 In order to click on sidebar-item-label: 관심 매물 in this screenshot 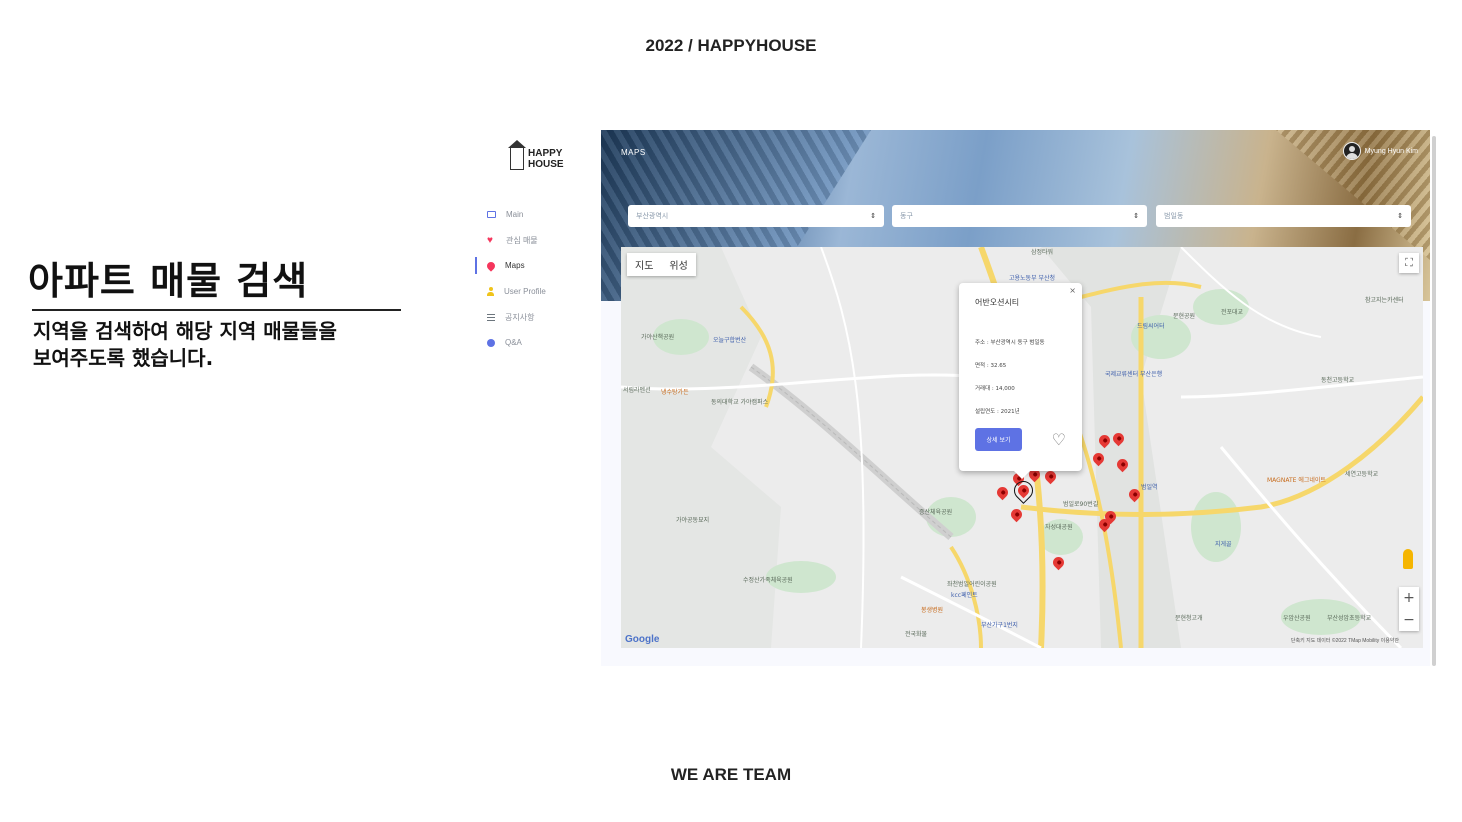, I will do `click(522, 240)`.